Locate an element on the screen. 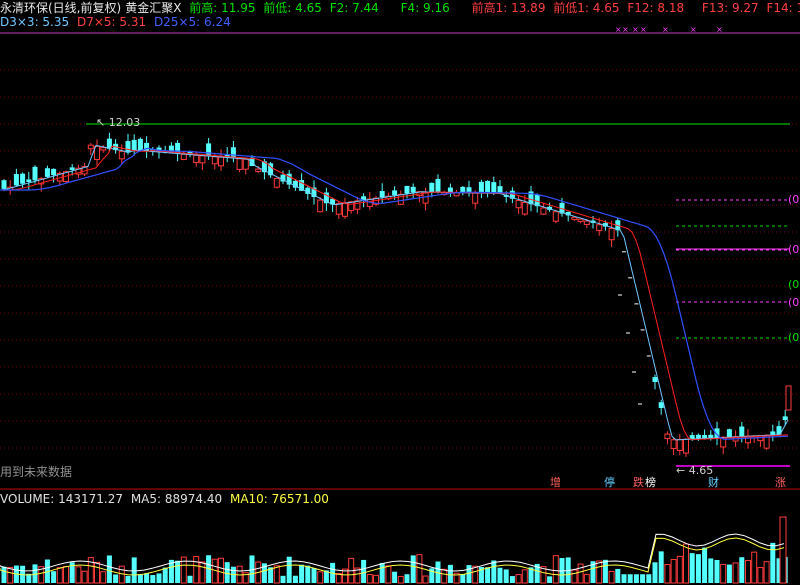 Image resolution: width=800 pixels, height=585 pixels. signal-zhang: 涨 is located at coordinates (780, 482).